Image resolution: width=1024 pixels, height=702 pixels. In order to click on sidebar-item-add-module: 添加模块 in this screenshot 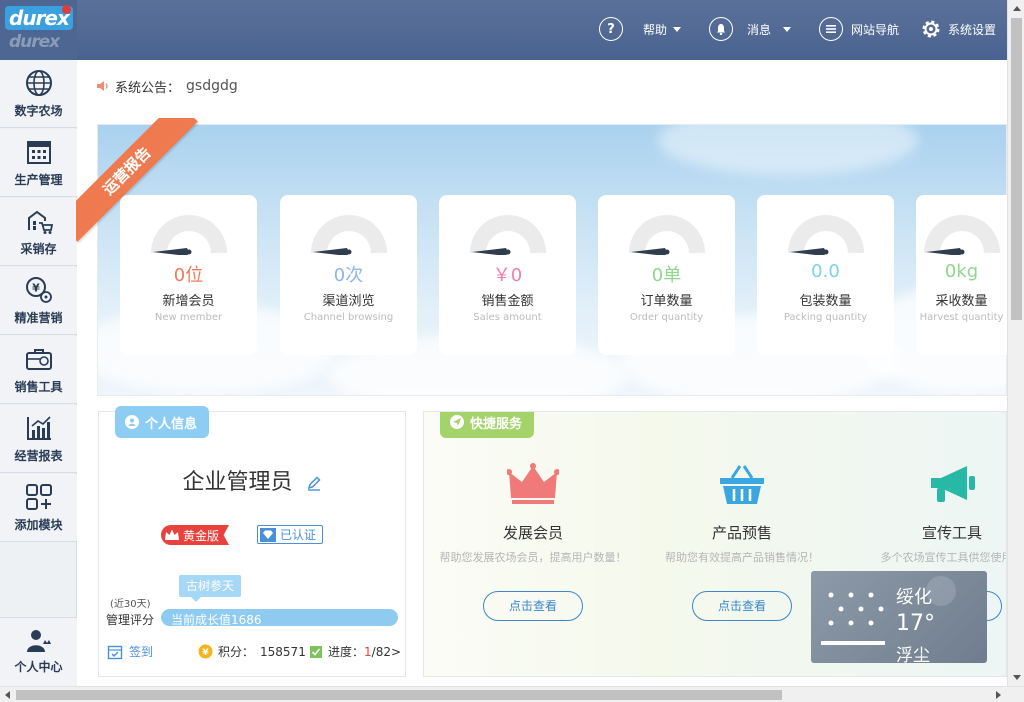, I will do `click(38, 508)`.